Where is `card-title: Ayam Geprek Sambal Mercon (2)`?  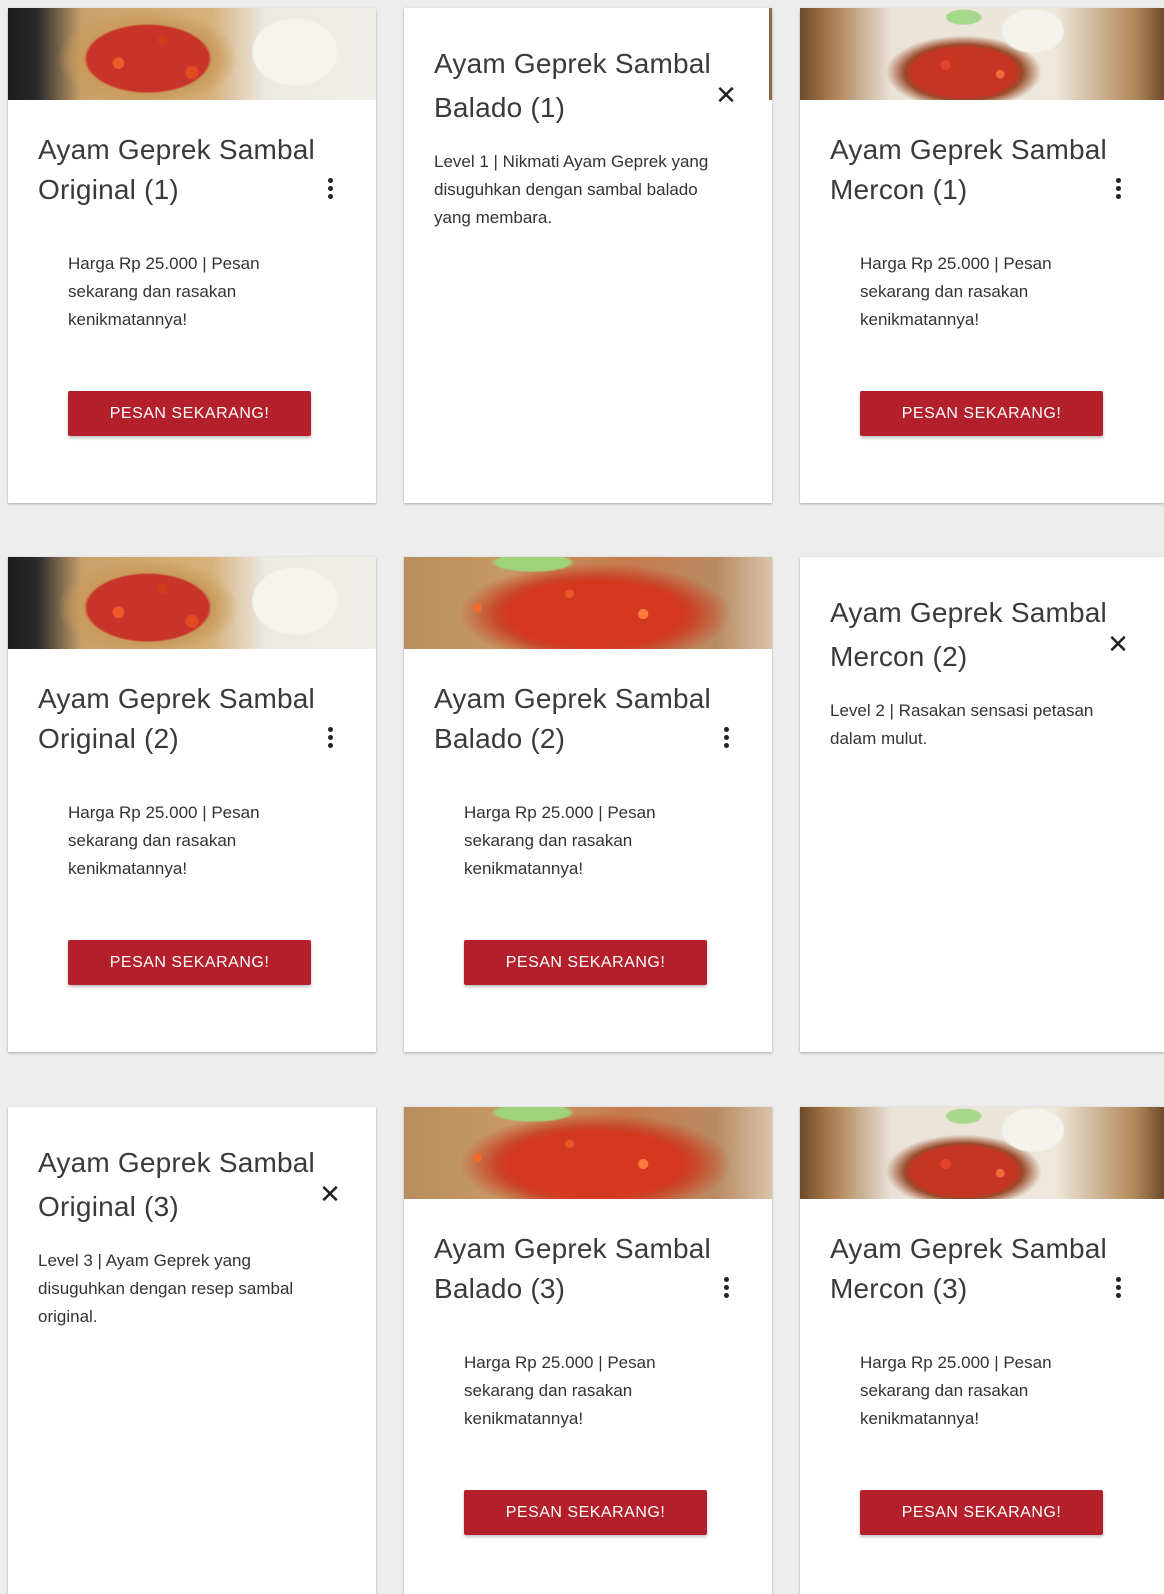
card-title: Ayam Geprek Sambal Mercon (2) is located at coordinates (968, 634).